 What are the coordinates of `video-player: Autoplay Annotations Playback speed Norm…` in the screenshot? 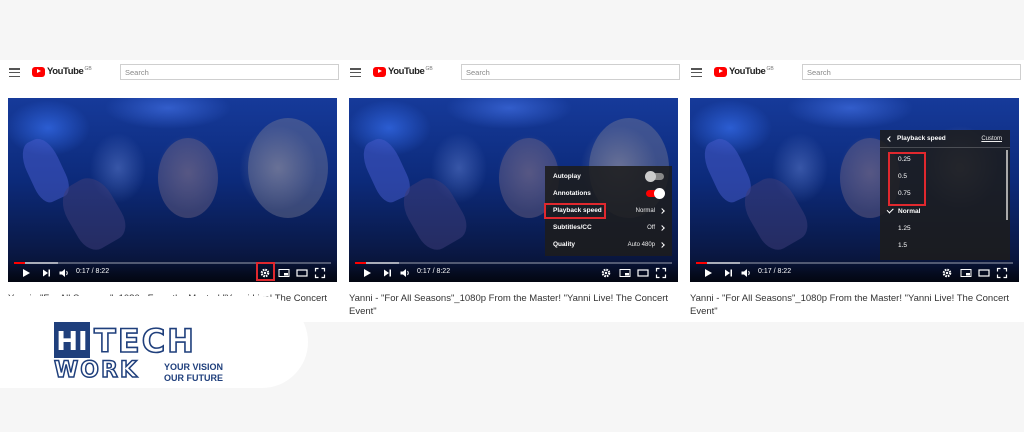 It's located at (513, 190).